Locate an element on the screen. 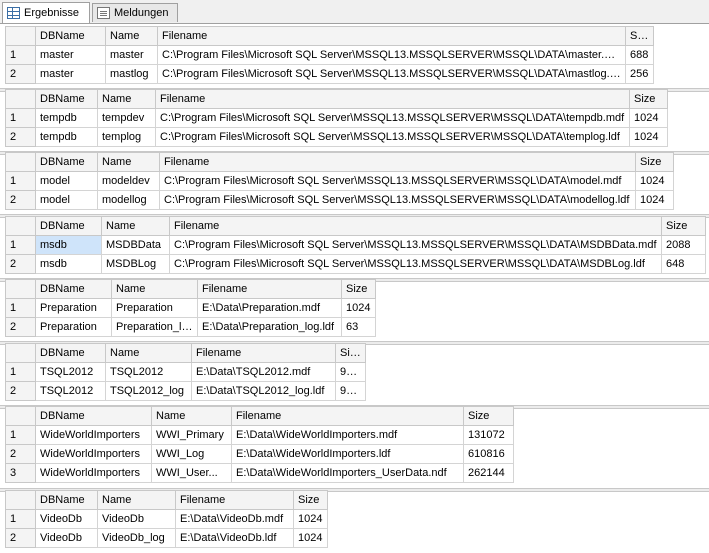  cell-name: master is located at coordinates (131, 55).